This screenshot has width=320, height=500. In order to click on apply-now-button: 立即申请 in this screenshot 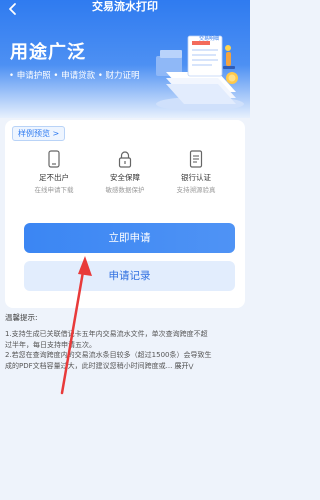, I will do `click(129, 238)`.